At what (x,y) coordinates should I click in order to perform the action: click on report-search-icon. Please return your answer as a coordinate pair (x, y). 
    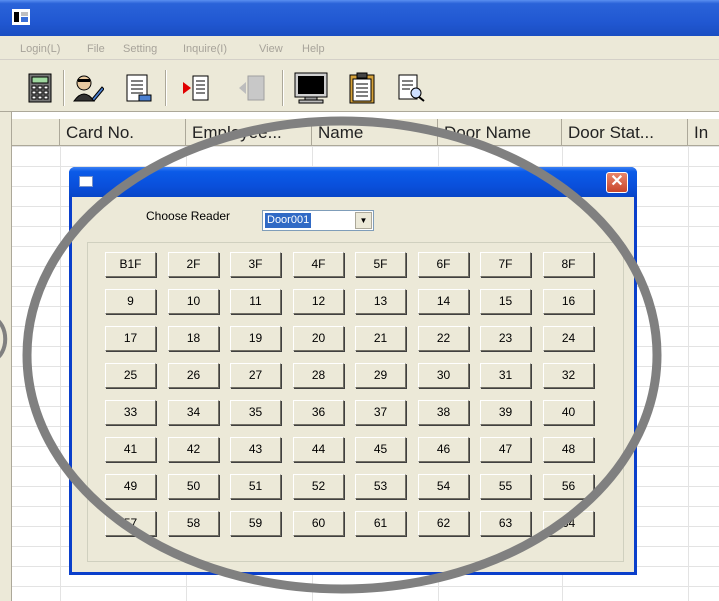
    Looking at the image, I should click on (411, 88).